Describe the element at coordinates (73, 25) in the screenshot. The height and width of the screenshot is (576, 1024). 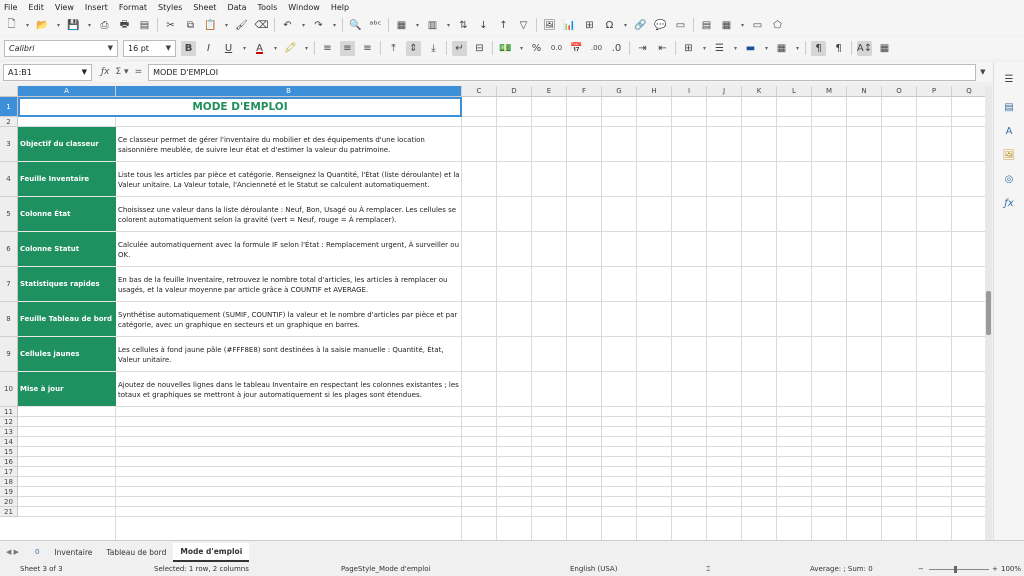
I see `save-icon: 💾` at that location.